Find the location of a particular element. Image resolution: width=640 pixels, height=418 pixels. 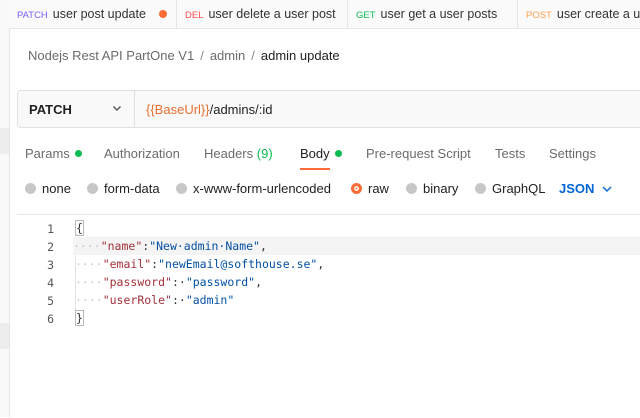

radio-raw-label: raw is located at coordinates (378, 188).